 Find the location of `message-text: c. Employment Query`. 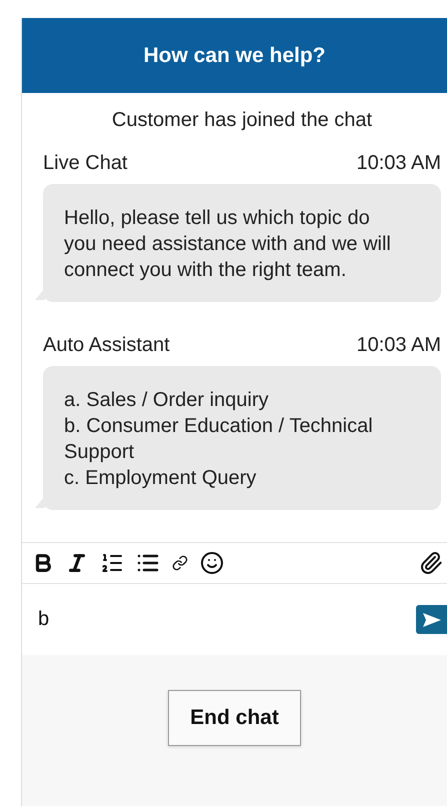

message-text: c. Employment Query is located at coordinates (161, 478).